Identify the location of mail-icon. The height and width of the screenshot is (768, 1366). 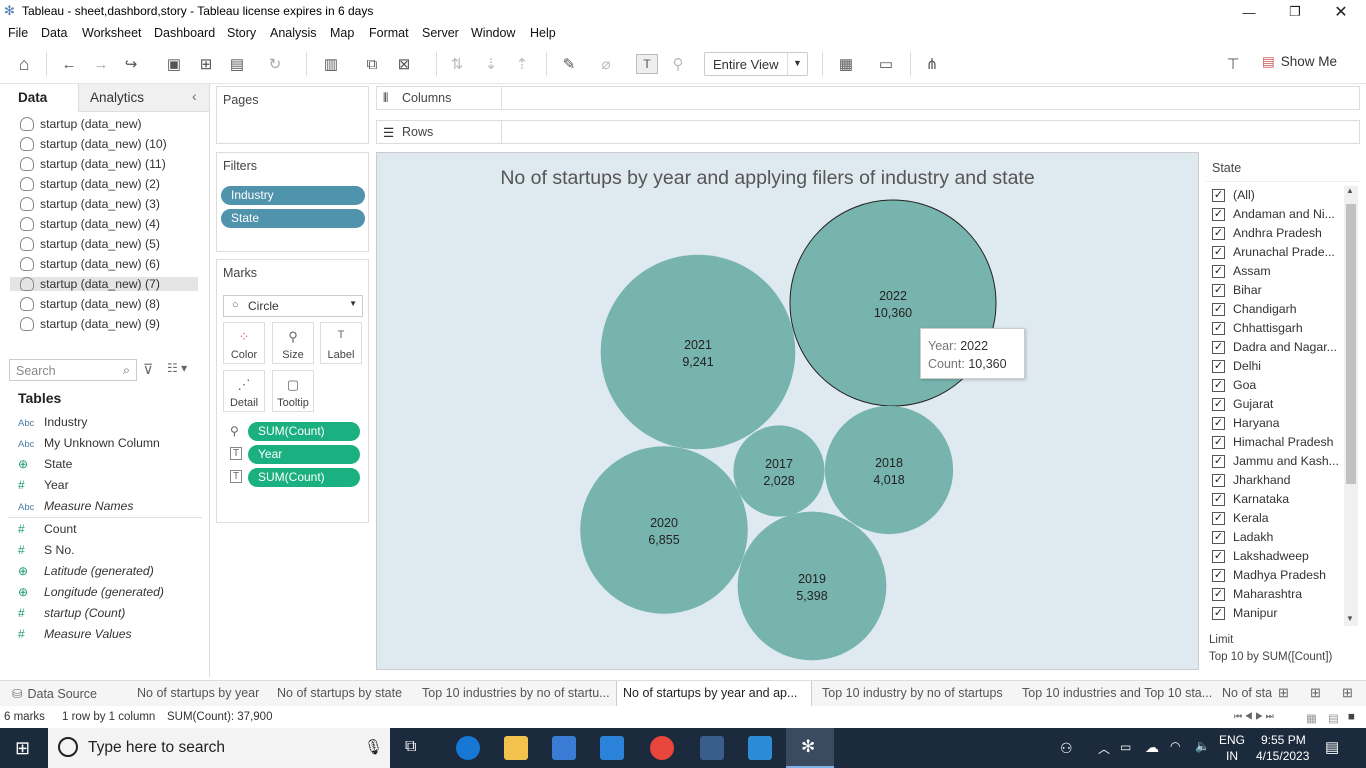
(612, 748).